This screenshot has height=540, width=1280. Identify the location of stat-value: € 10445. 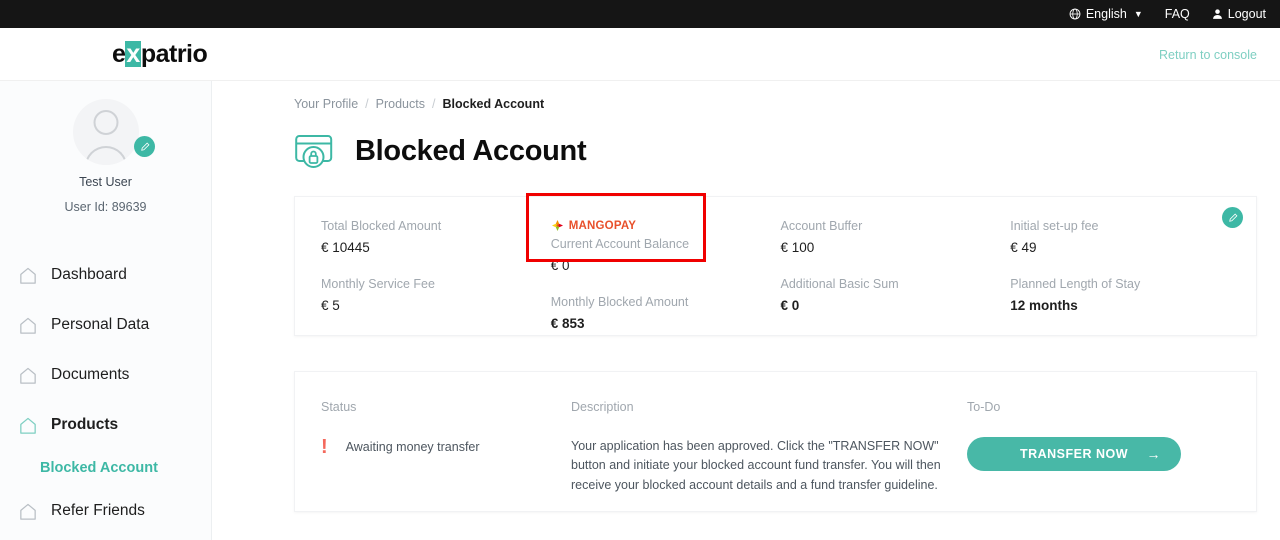
(345, 247).